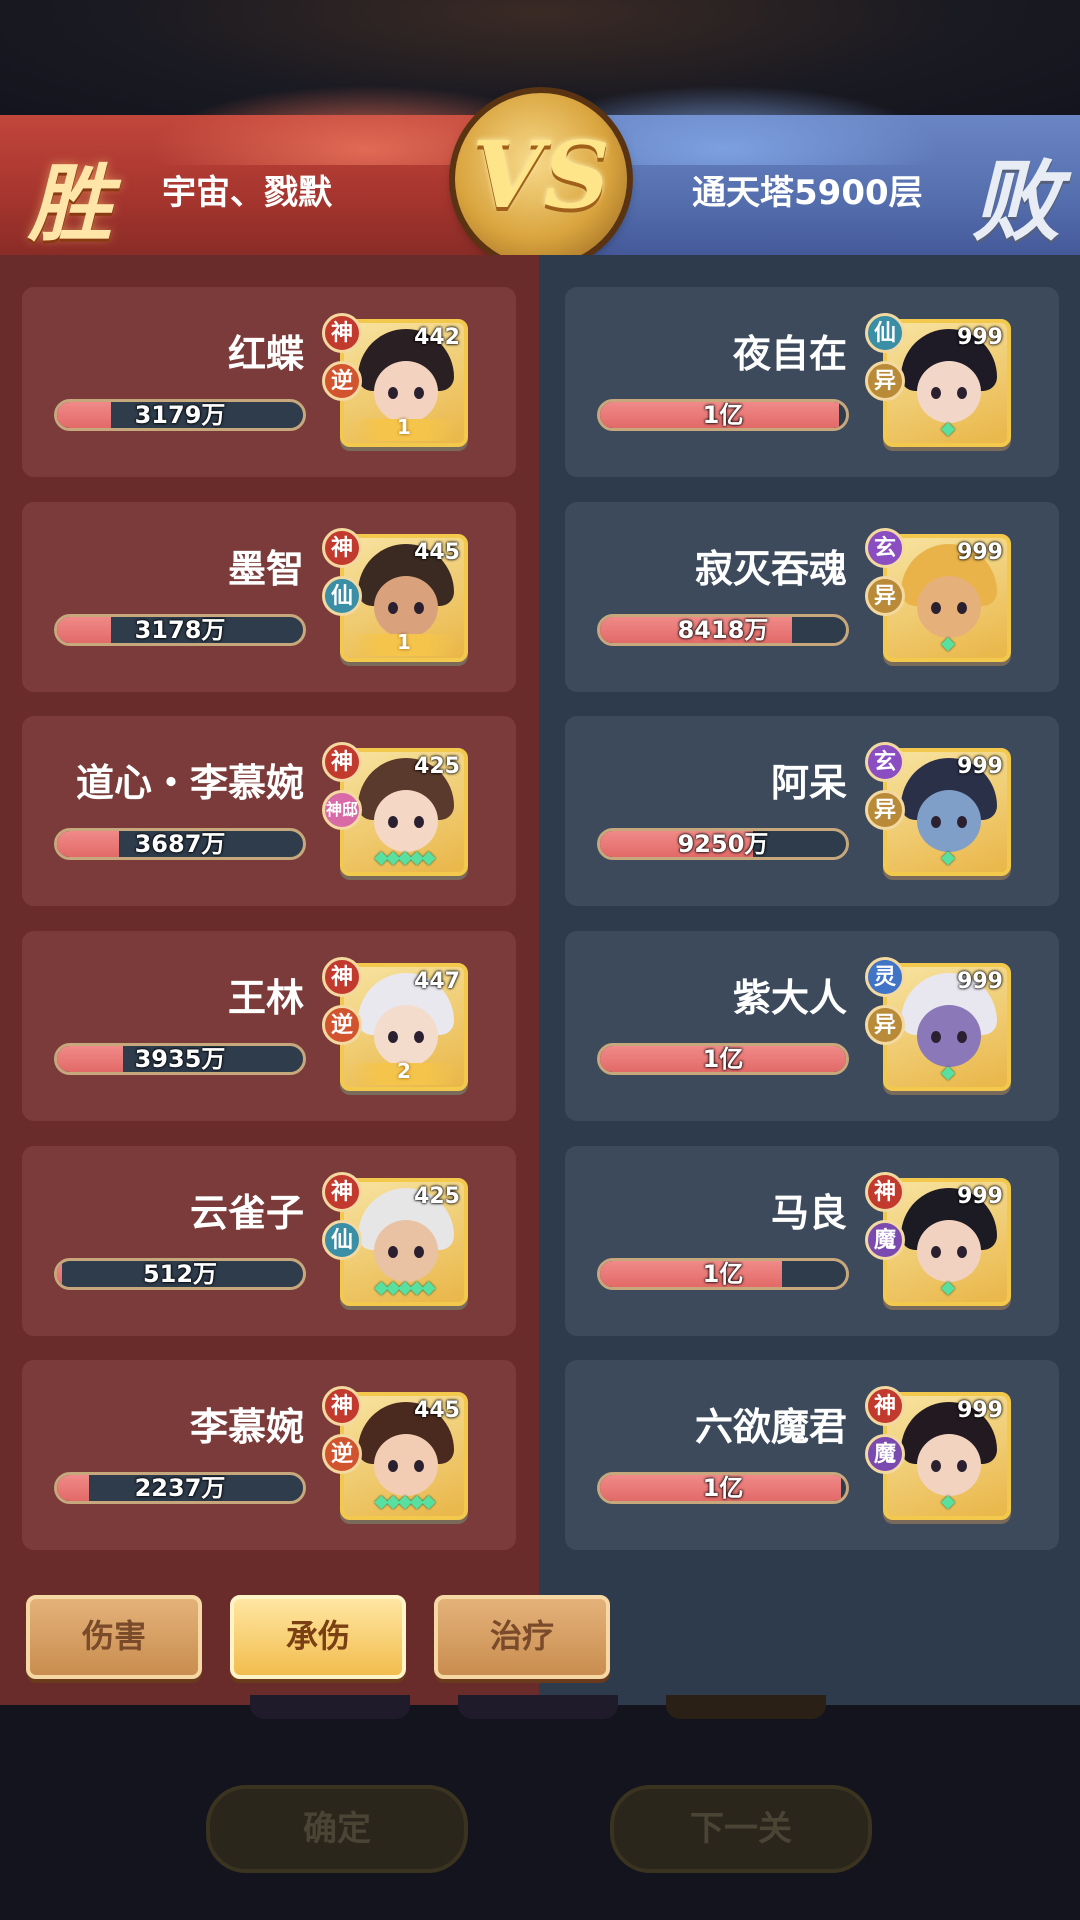  I want to click on bottom-dimmed-area: 确定 下一关, so click(540, 1807).